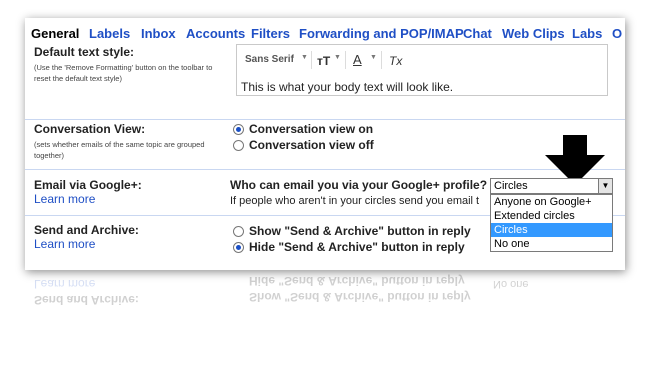 The height and width of the screenshot is (378, 657). What do you see at coordinates (109, 33) in the screenshot?
I see `tab-labels: Labels` at bounding box center [109, 33].